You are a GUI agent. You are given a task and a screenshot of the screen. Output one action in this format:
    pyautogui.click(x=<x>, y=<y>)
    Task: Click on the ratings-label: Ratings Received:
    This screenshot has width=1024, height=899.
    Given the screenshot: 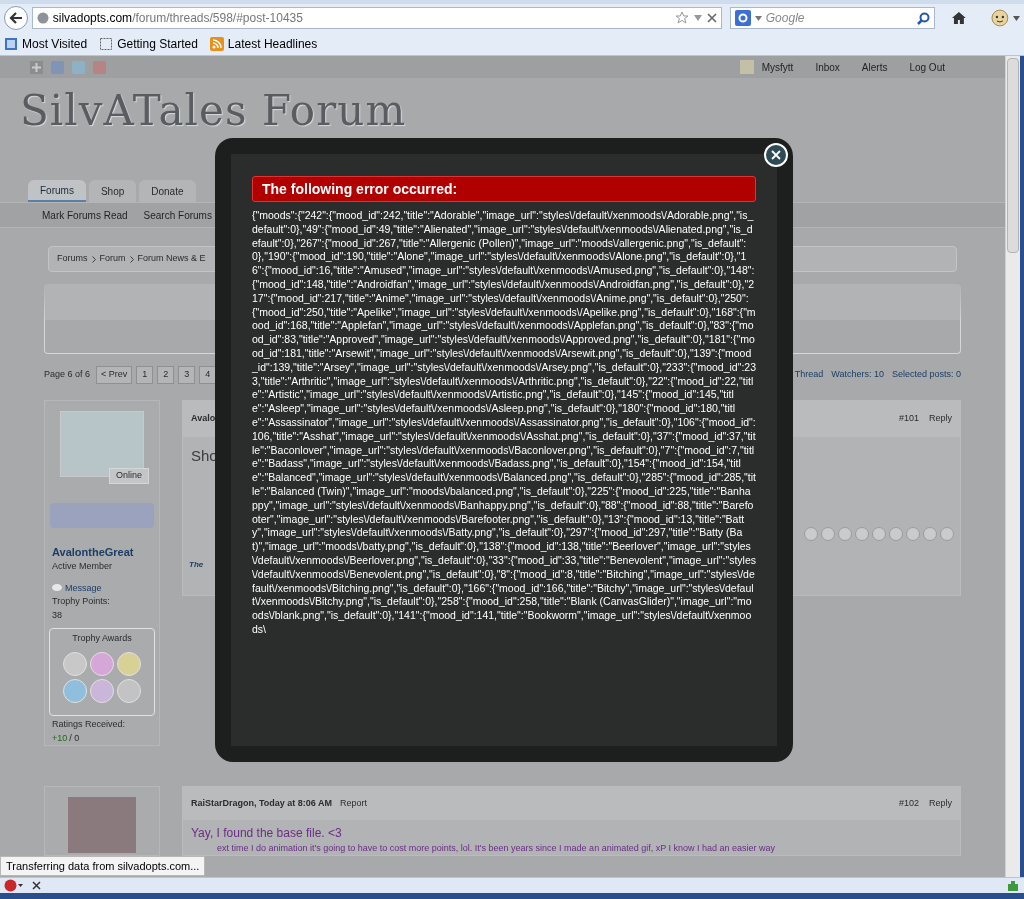 What is the action you would take?
    pyautogui.click(x=89, y=724)
    